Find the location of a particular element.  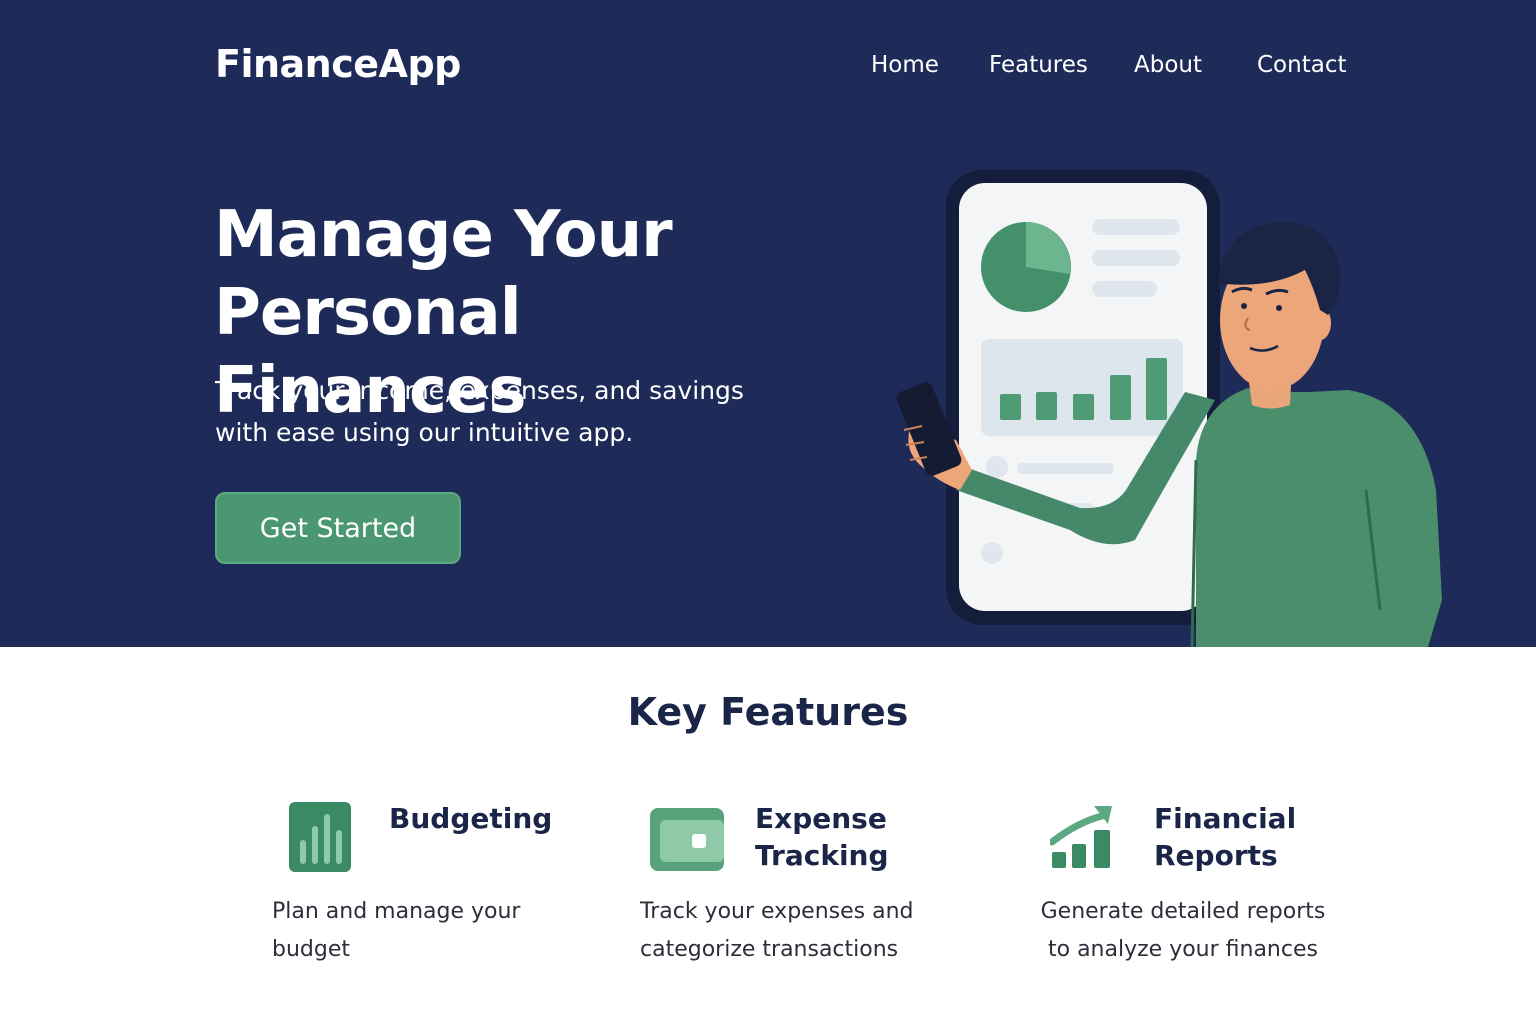

feature-title-line-1: Expense is located at coordinates (821, 818).